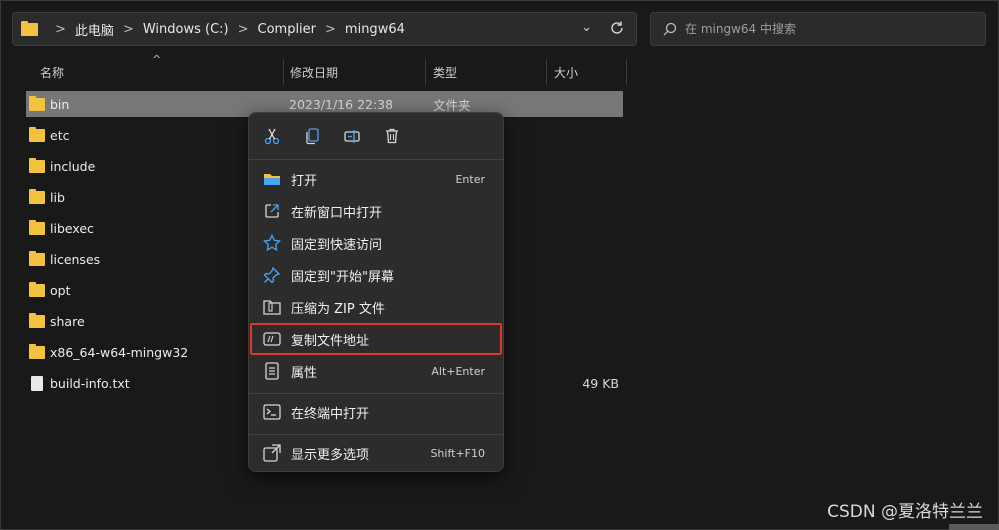 The image size is (999, 530). Describe the element at coordinates (352, 136) in the screenshot. I see `rename-icon` at that location.